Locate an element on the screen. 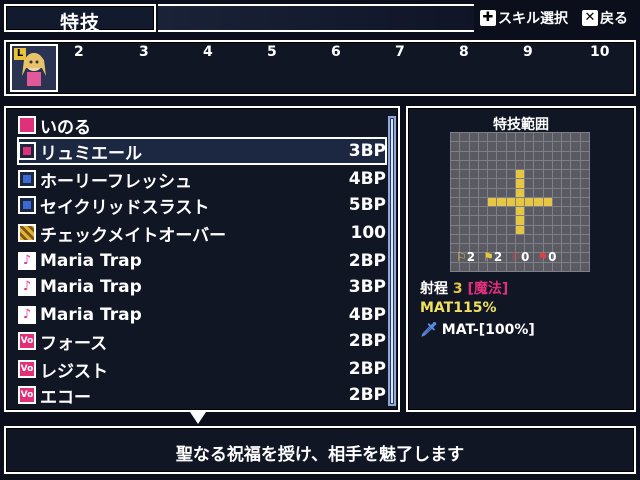 The height and width of the screenshot is (480, 640). stat-icon-3: ⚐0 is located at coordinates (520, 257).